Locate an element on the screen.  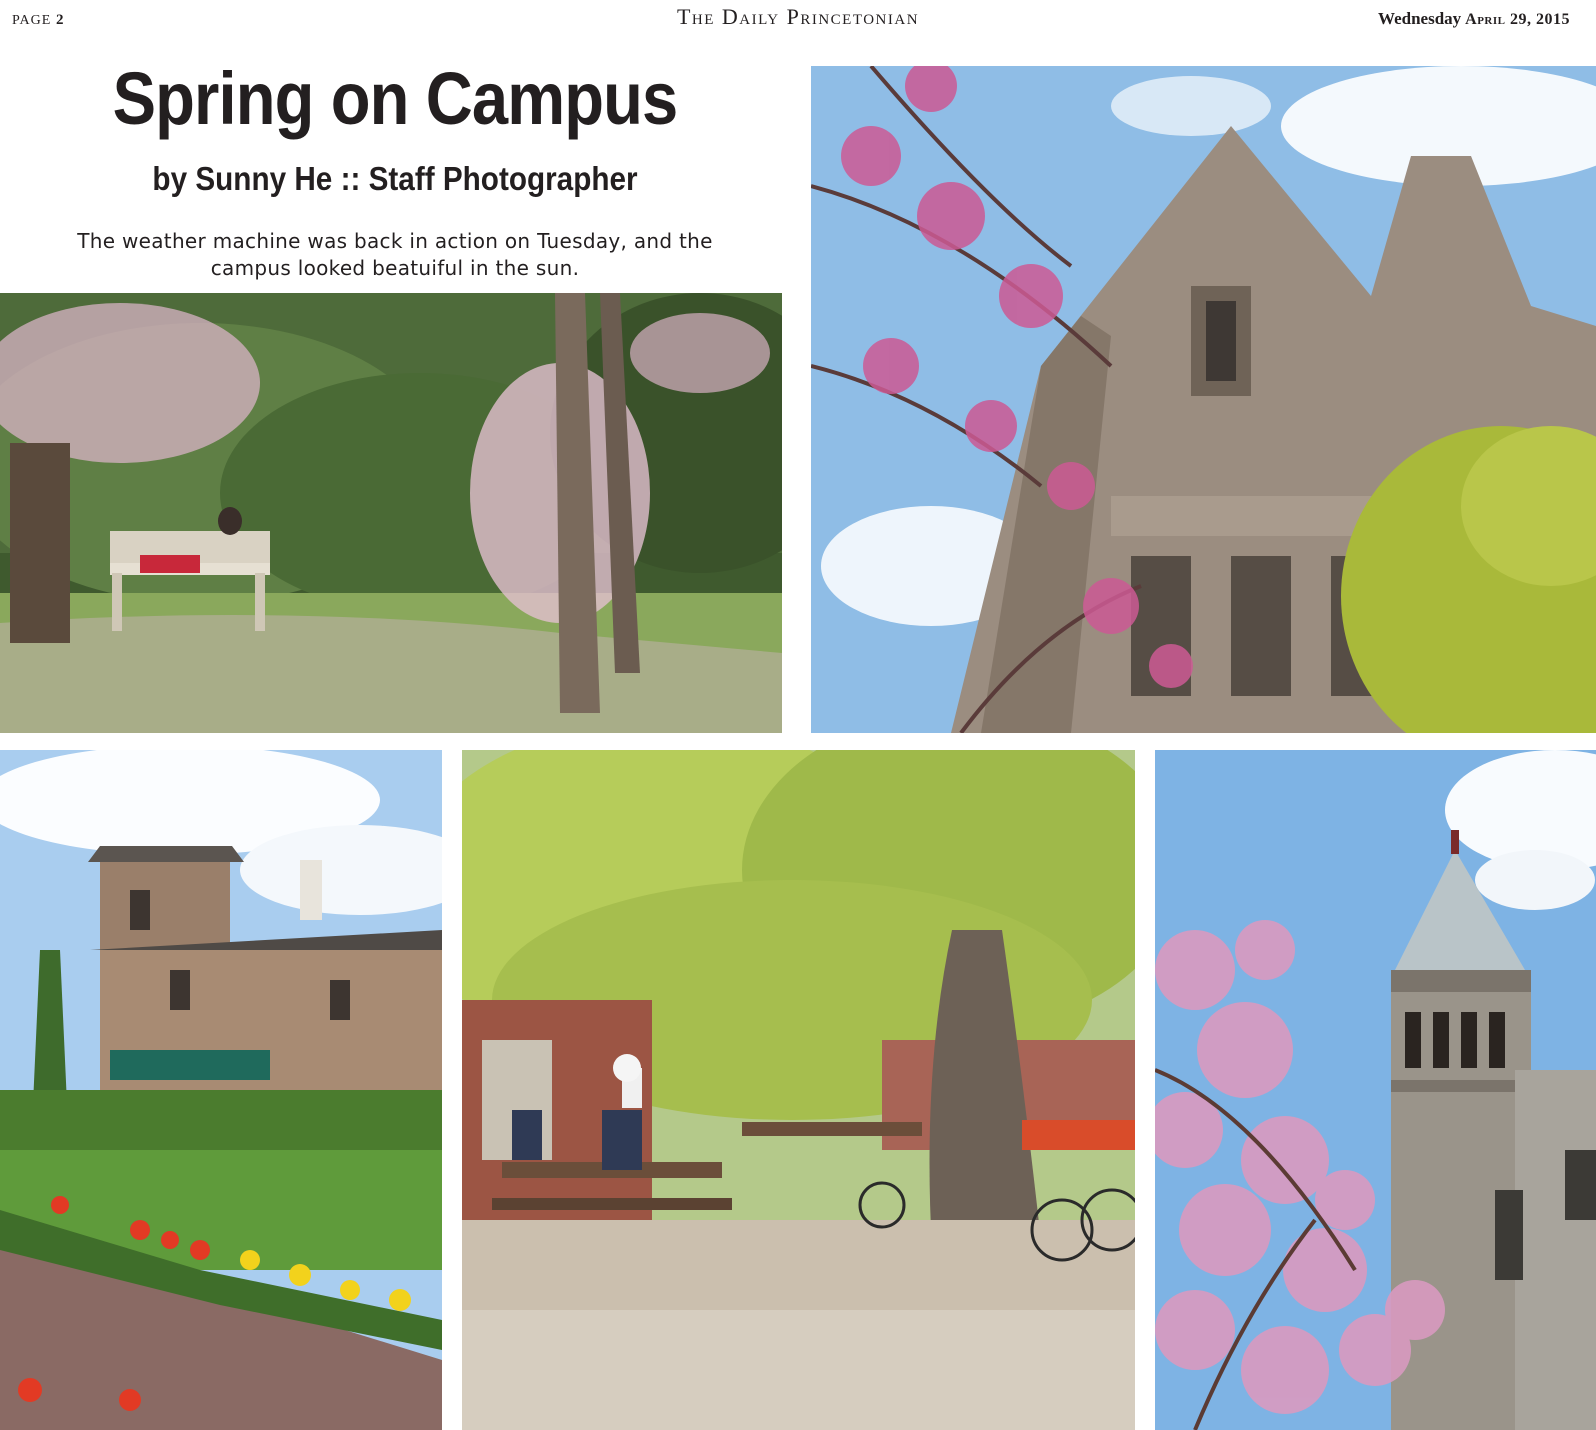
photo-turret-magnolia is located at coordinates (1375, 1090).